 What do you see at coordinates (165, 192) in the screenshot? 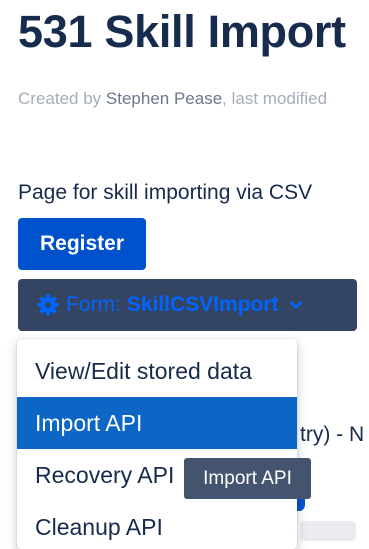
I see `page-description: Page for skill importing via CSV` at bounding box center [165, 192].